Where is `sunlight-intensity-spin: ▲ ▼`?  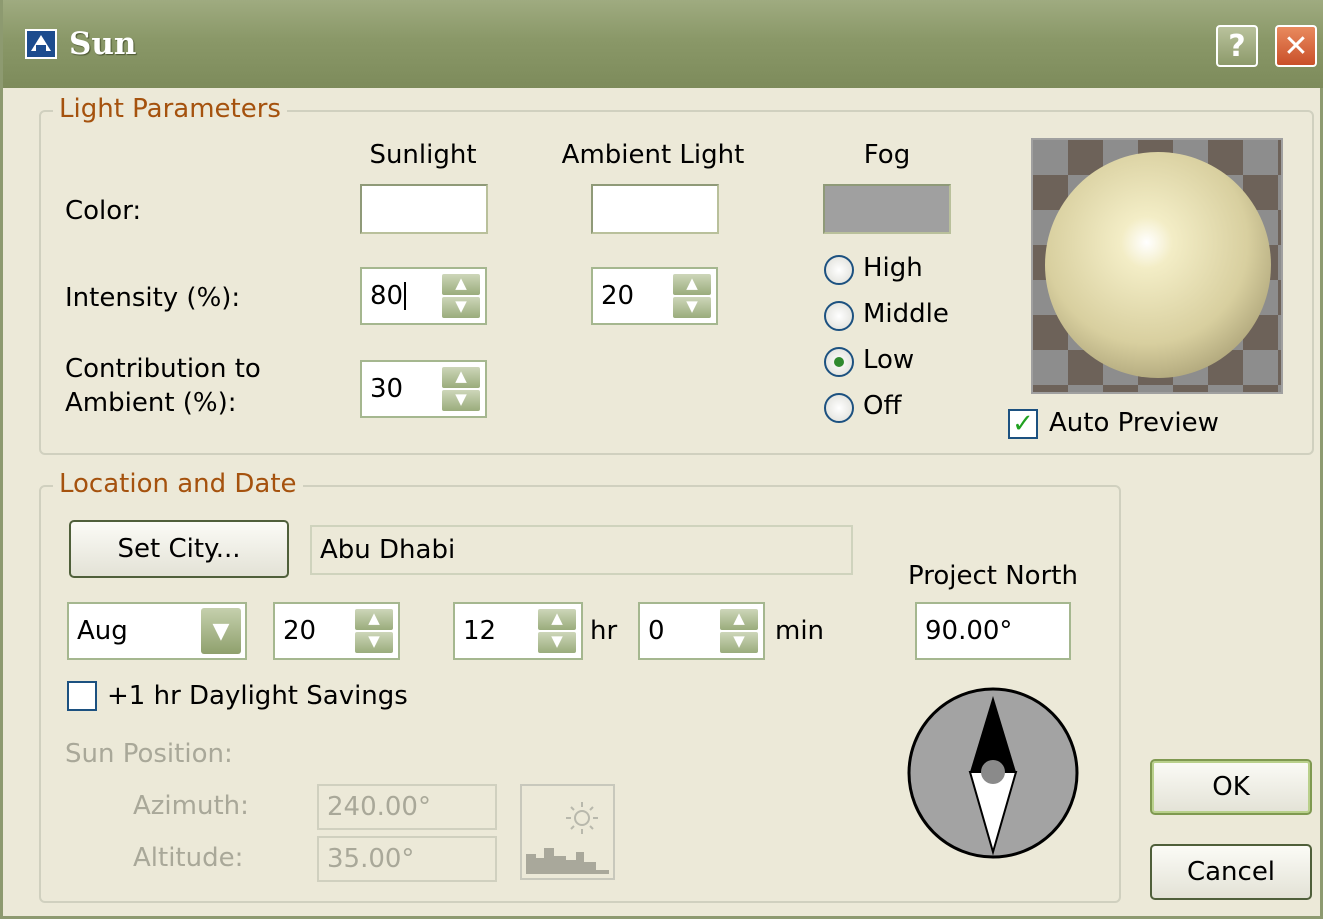 sunlight-intensity-spin: ▲ ▼ is located at coordinates (461, 296).